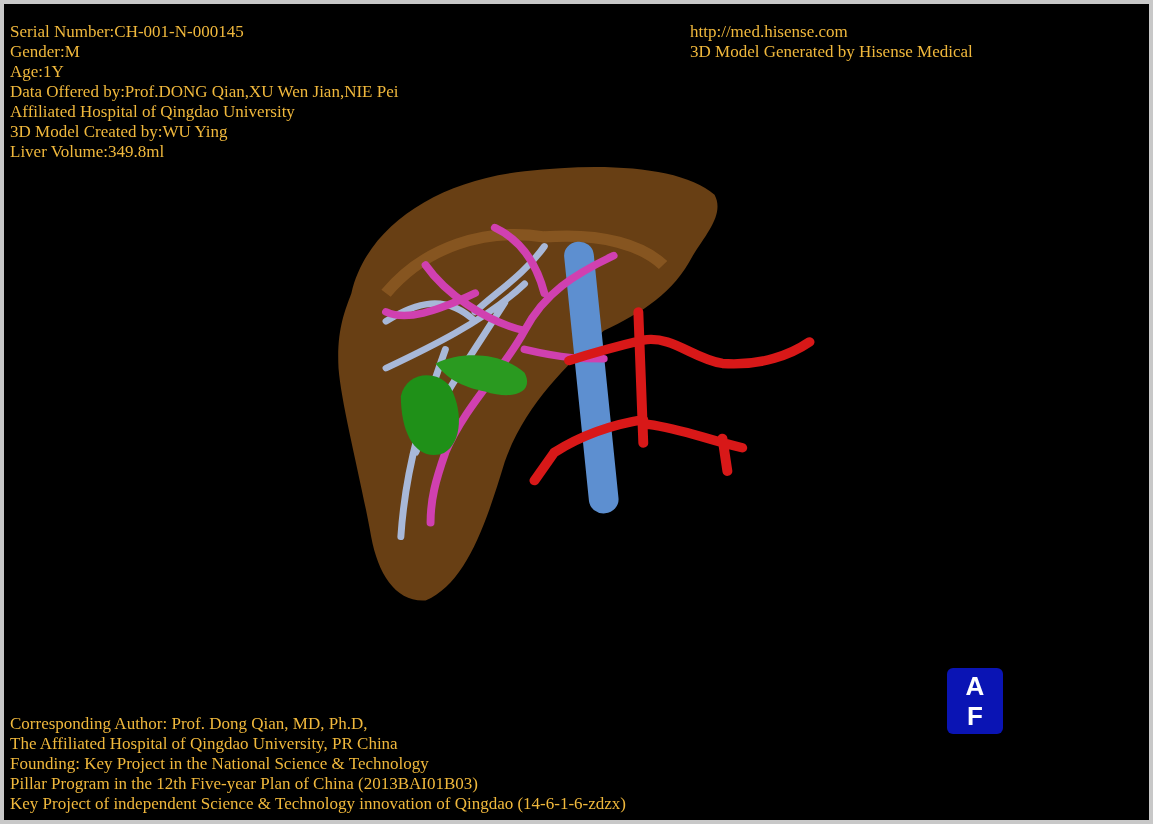  What do you see at coordinates (244, 784) in the screenshot?
I see `footer-line: Pillar Program in the 12th Five-year Plan of China (2013BAI01B03)` at bounding box center [244, 784].